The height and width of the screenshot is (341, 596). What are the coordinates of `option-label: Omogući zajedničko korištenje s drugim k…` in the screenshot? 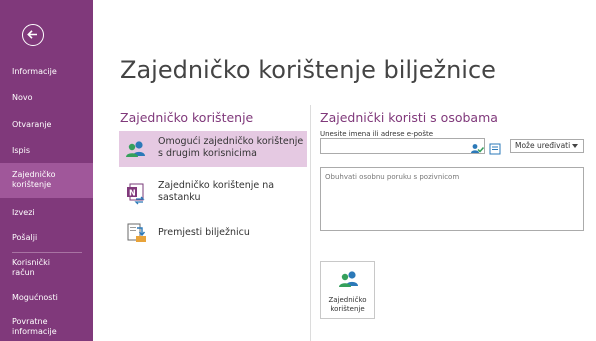 It's located at (231, 147).